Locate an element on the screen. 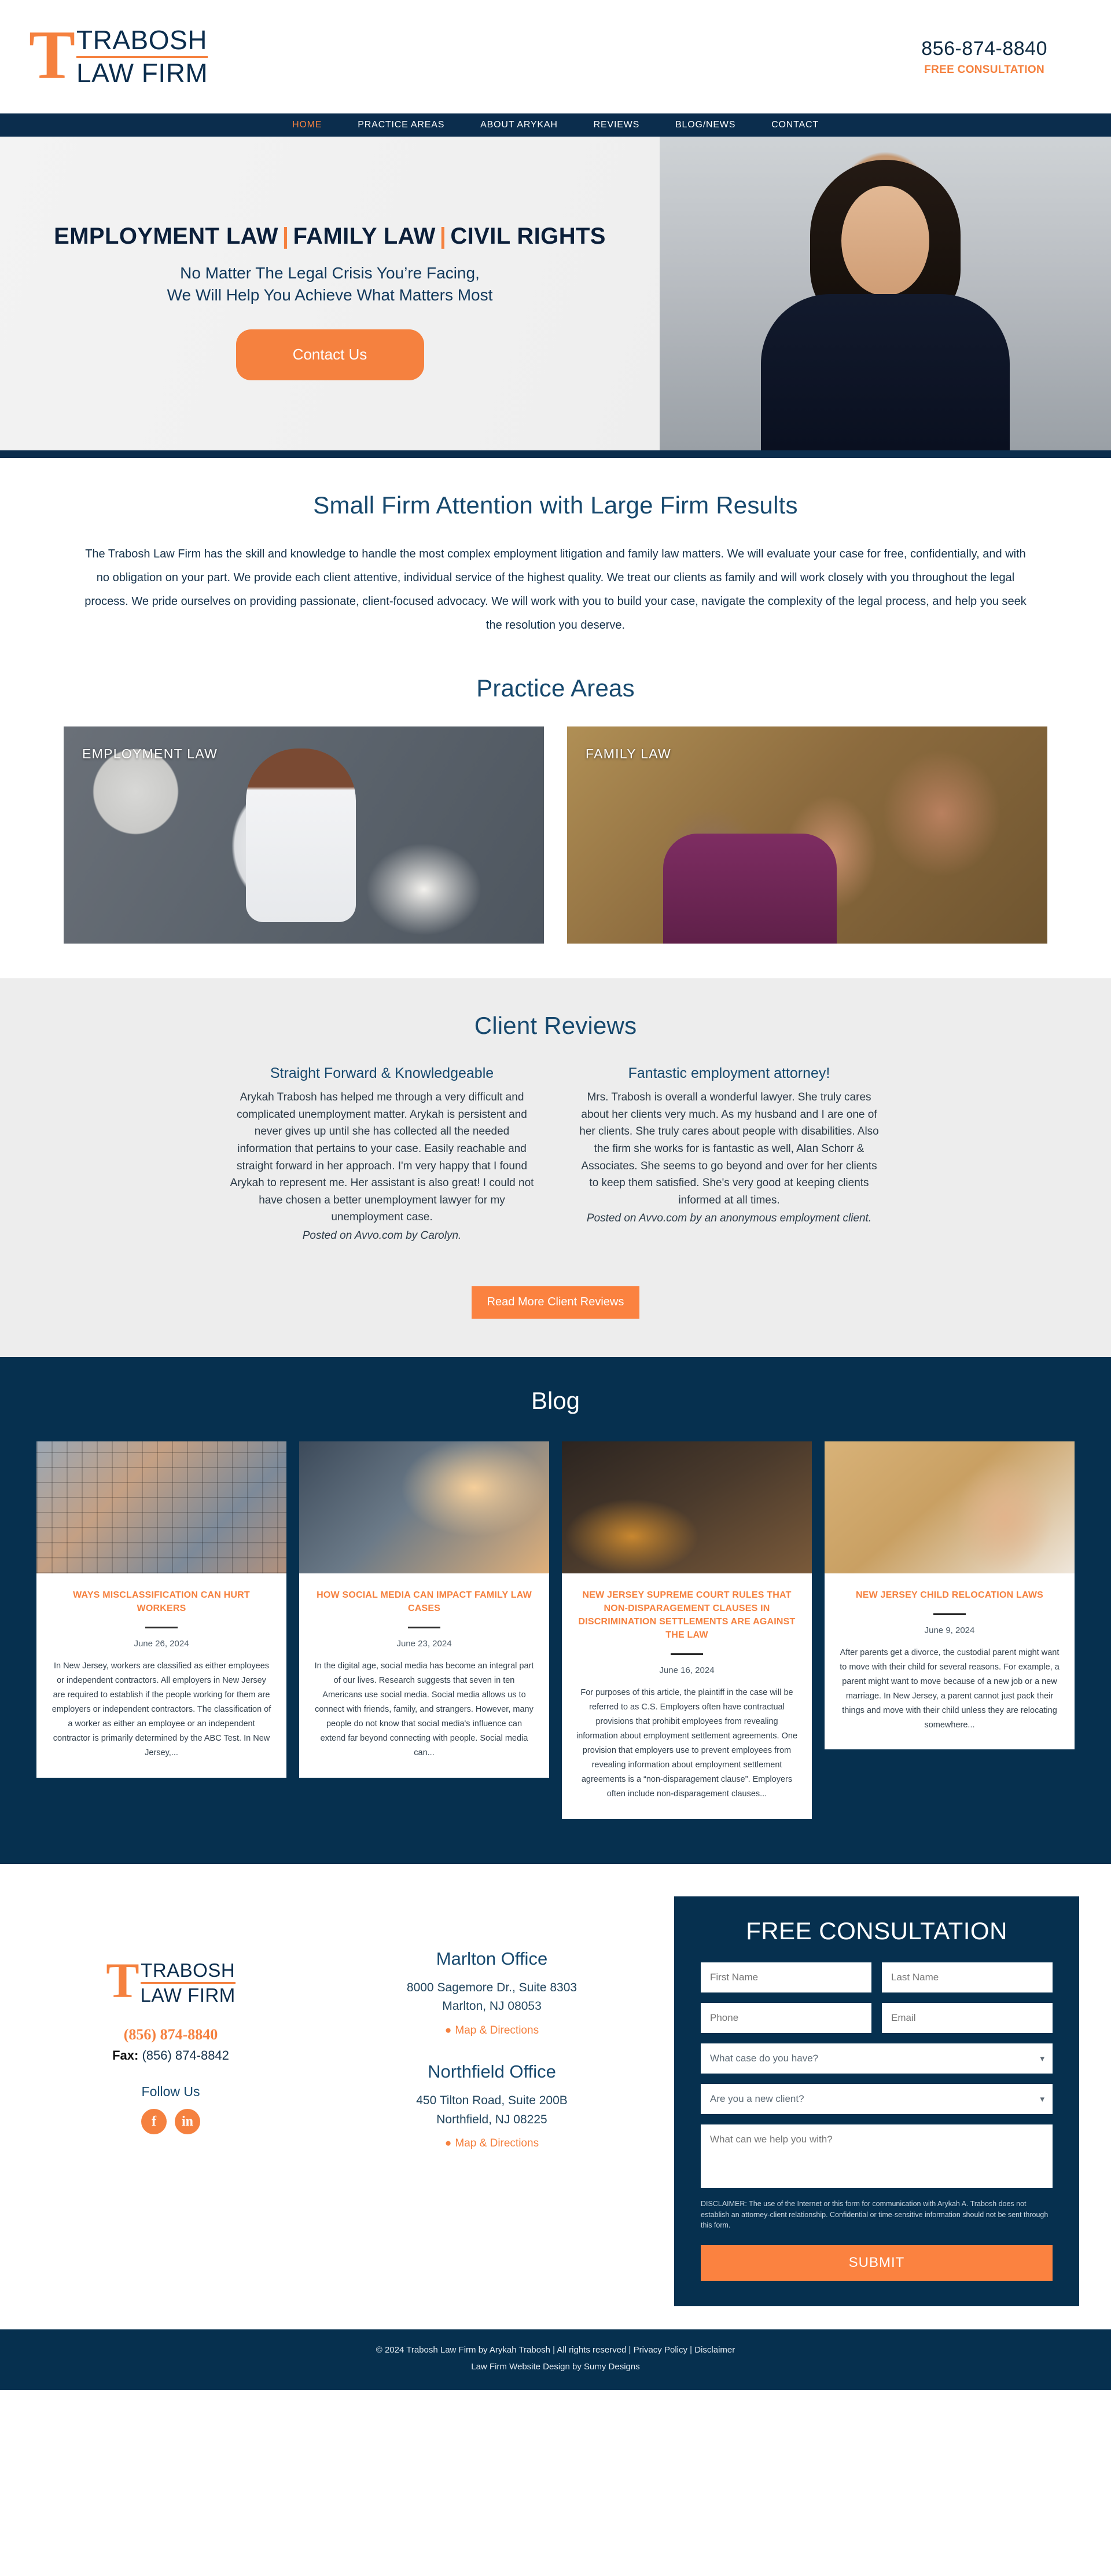 Image resolution: width=1111 pixels, height=2576 pixels. form-row-new-client: Are you a new client? is located at coordinates (877, 2098).